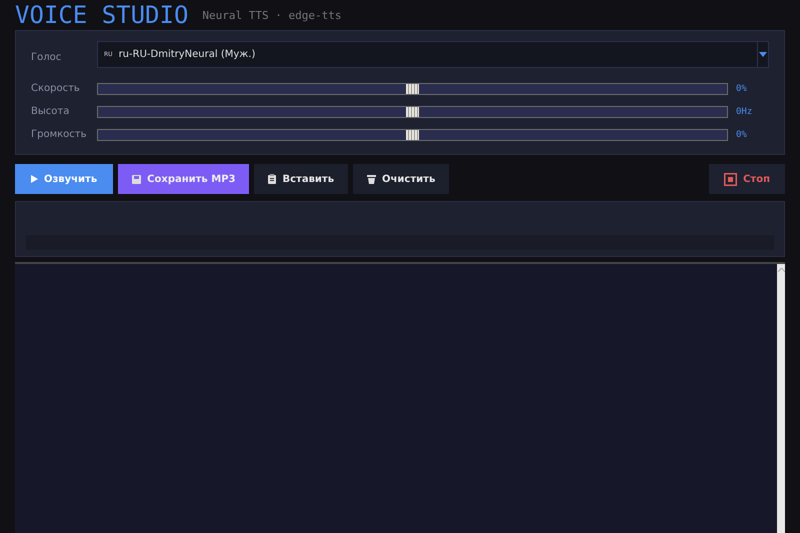  What do you see at coordinates (50, 111) in the screenshot?
I see `slider-label: Высота` at bounding box center [50, 111].